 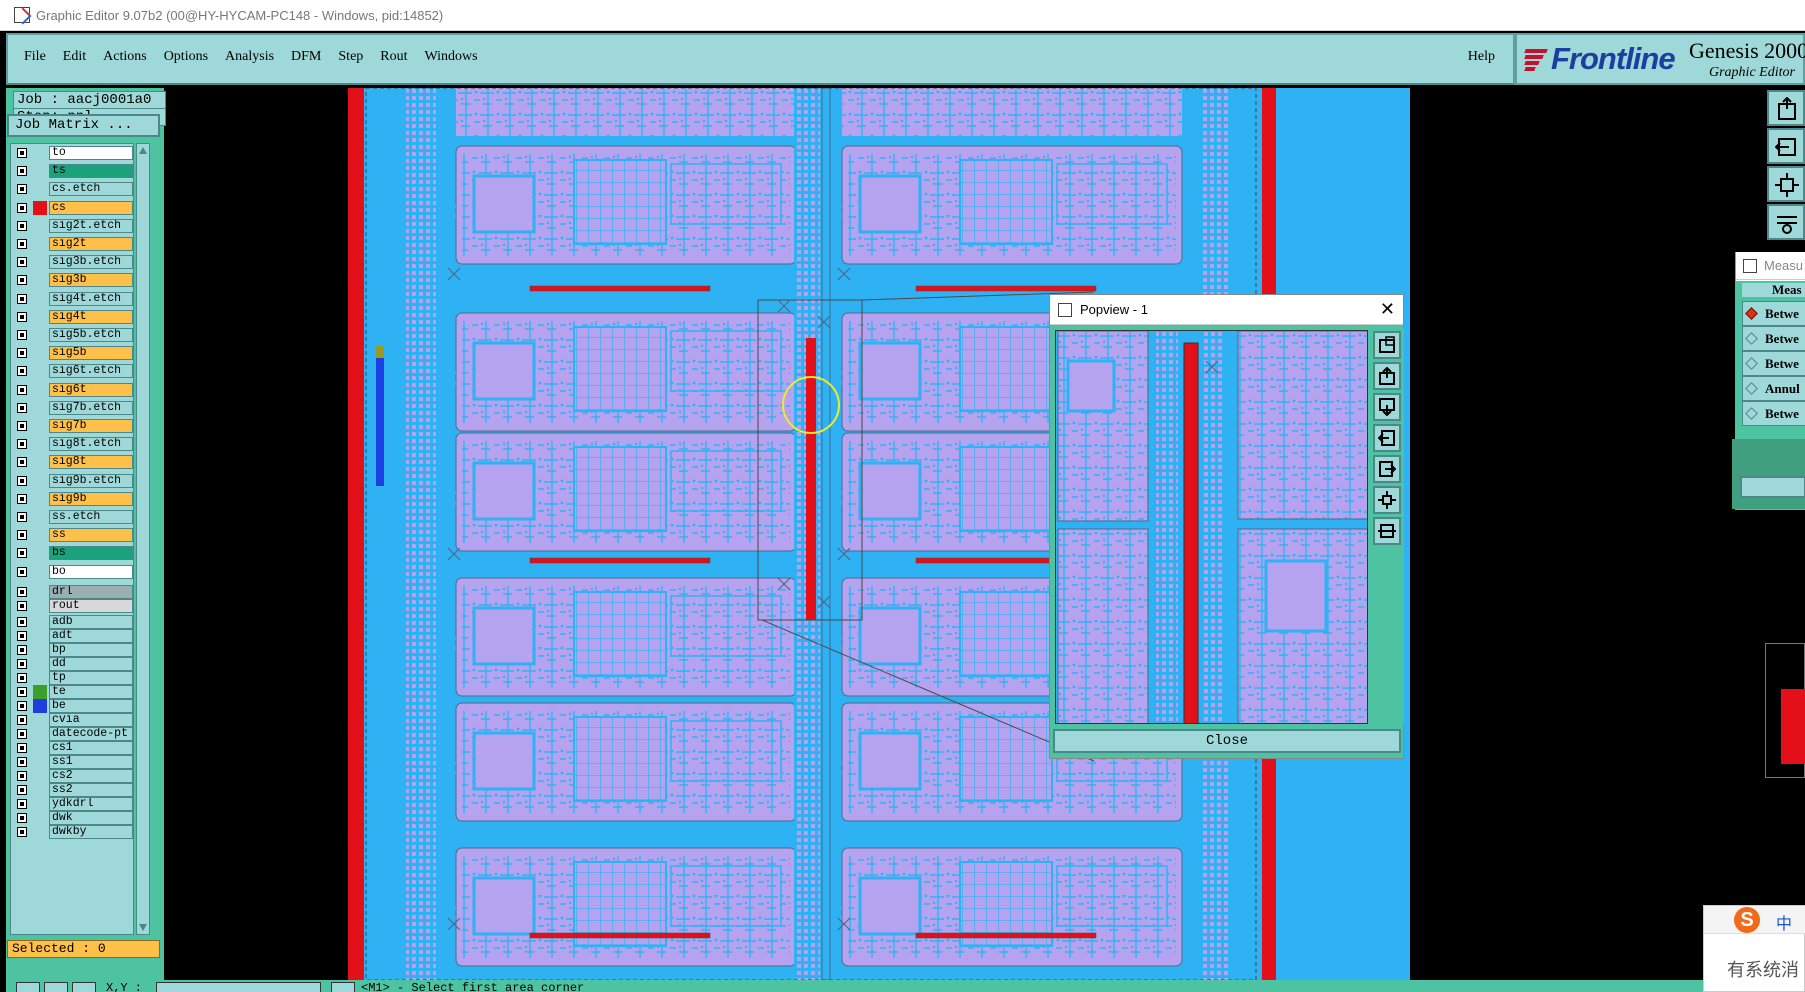 I want to click on layer-row: rout, so click(x=72, y=606).